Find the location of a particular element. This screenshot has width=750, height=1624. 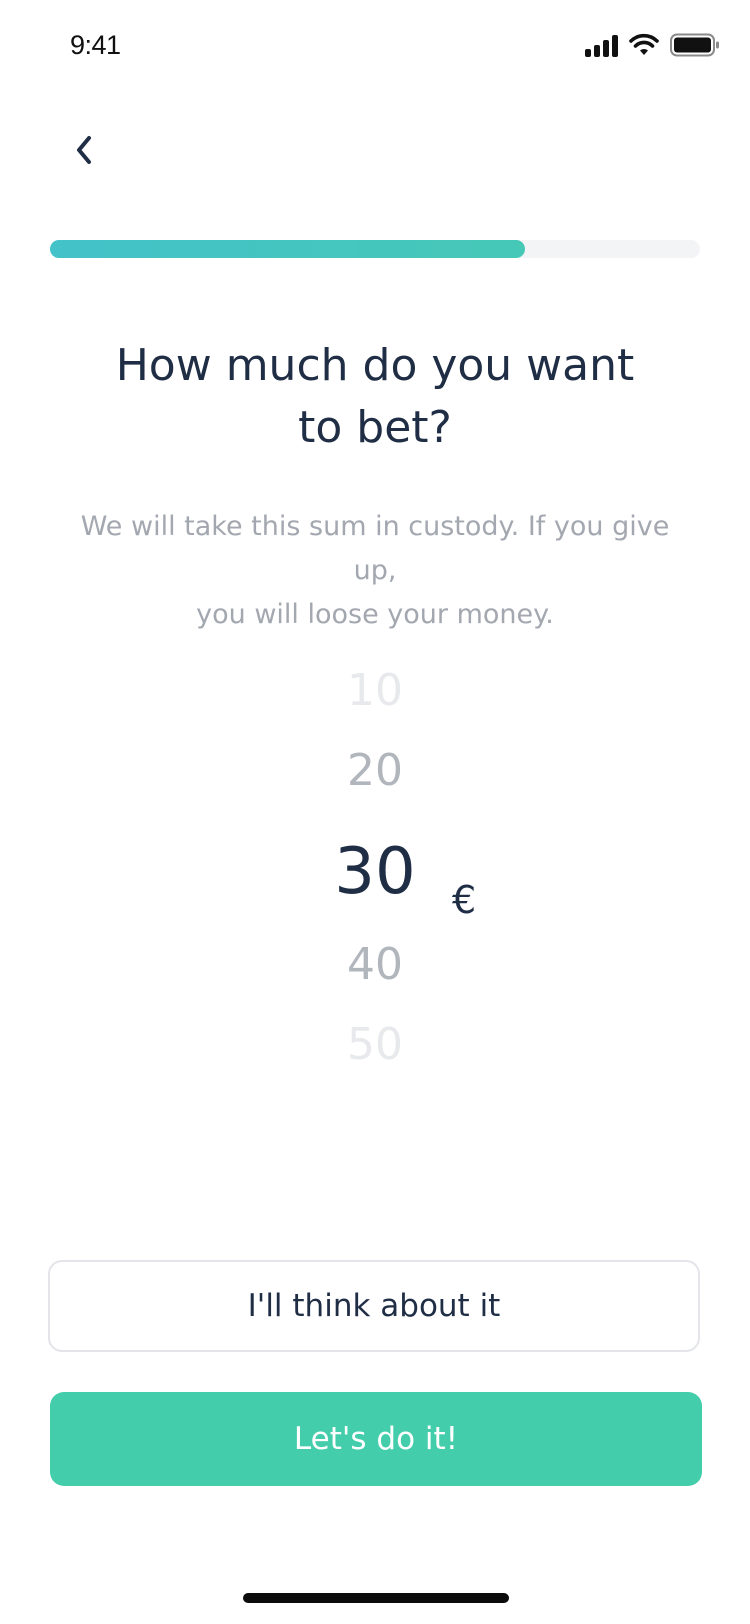

status-bar: 9:41 is located at coordinates (375, 48).